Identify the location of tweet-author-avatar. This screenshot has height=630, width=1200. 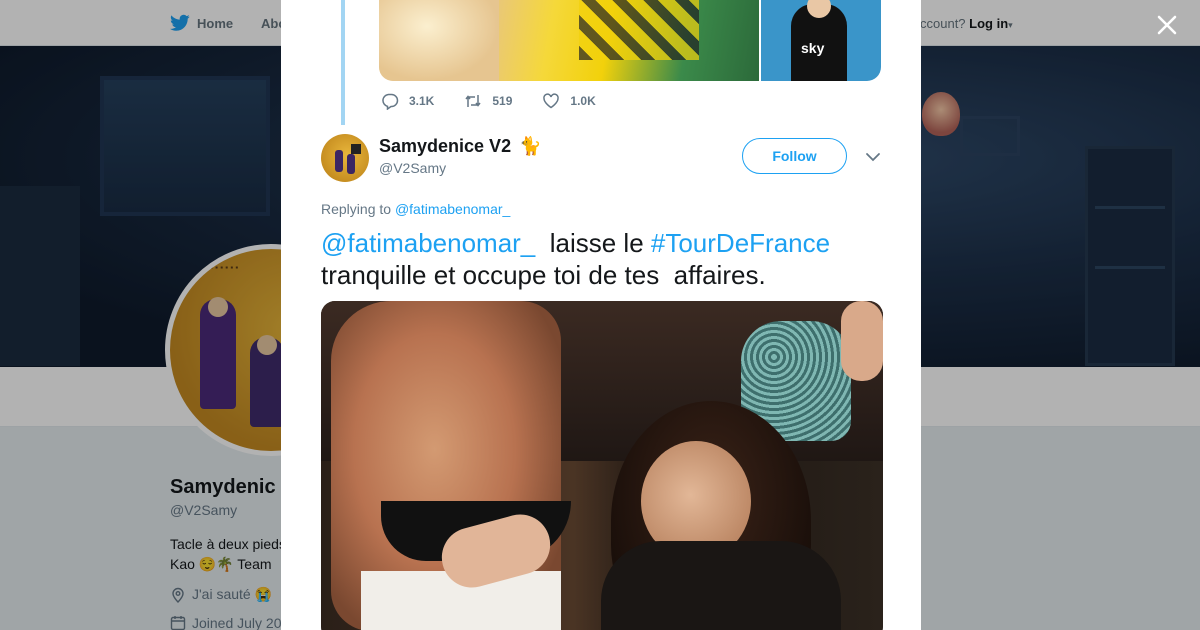
(345, 158).